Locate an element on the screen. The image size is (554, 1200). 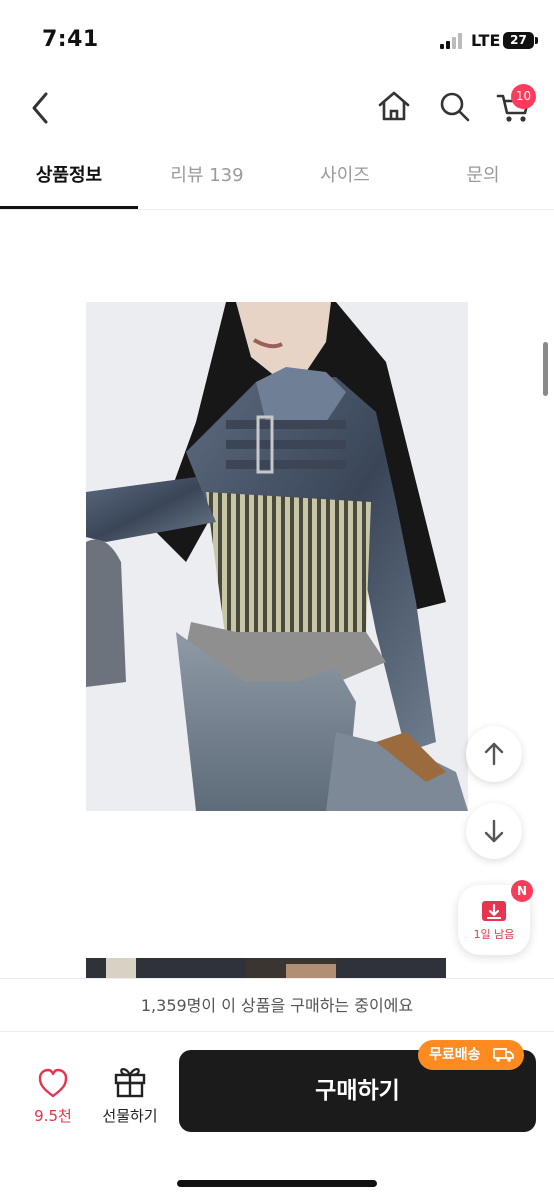
back-button is located at coordinates (42, 108).